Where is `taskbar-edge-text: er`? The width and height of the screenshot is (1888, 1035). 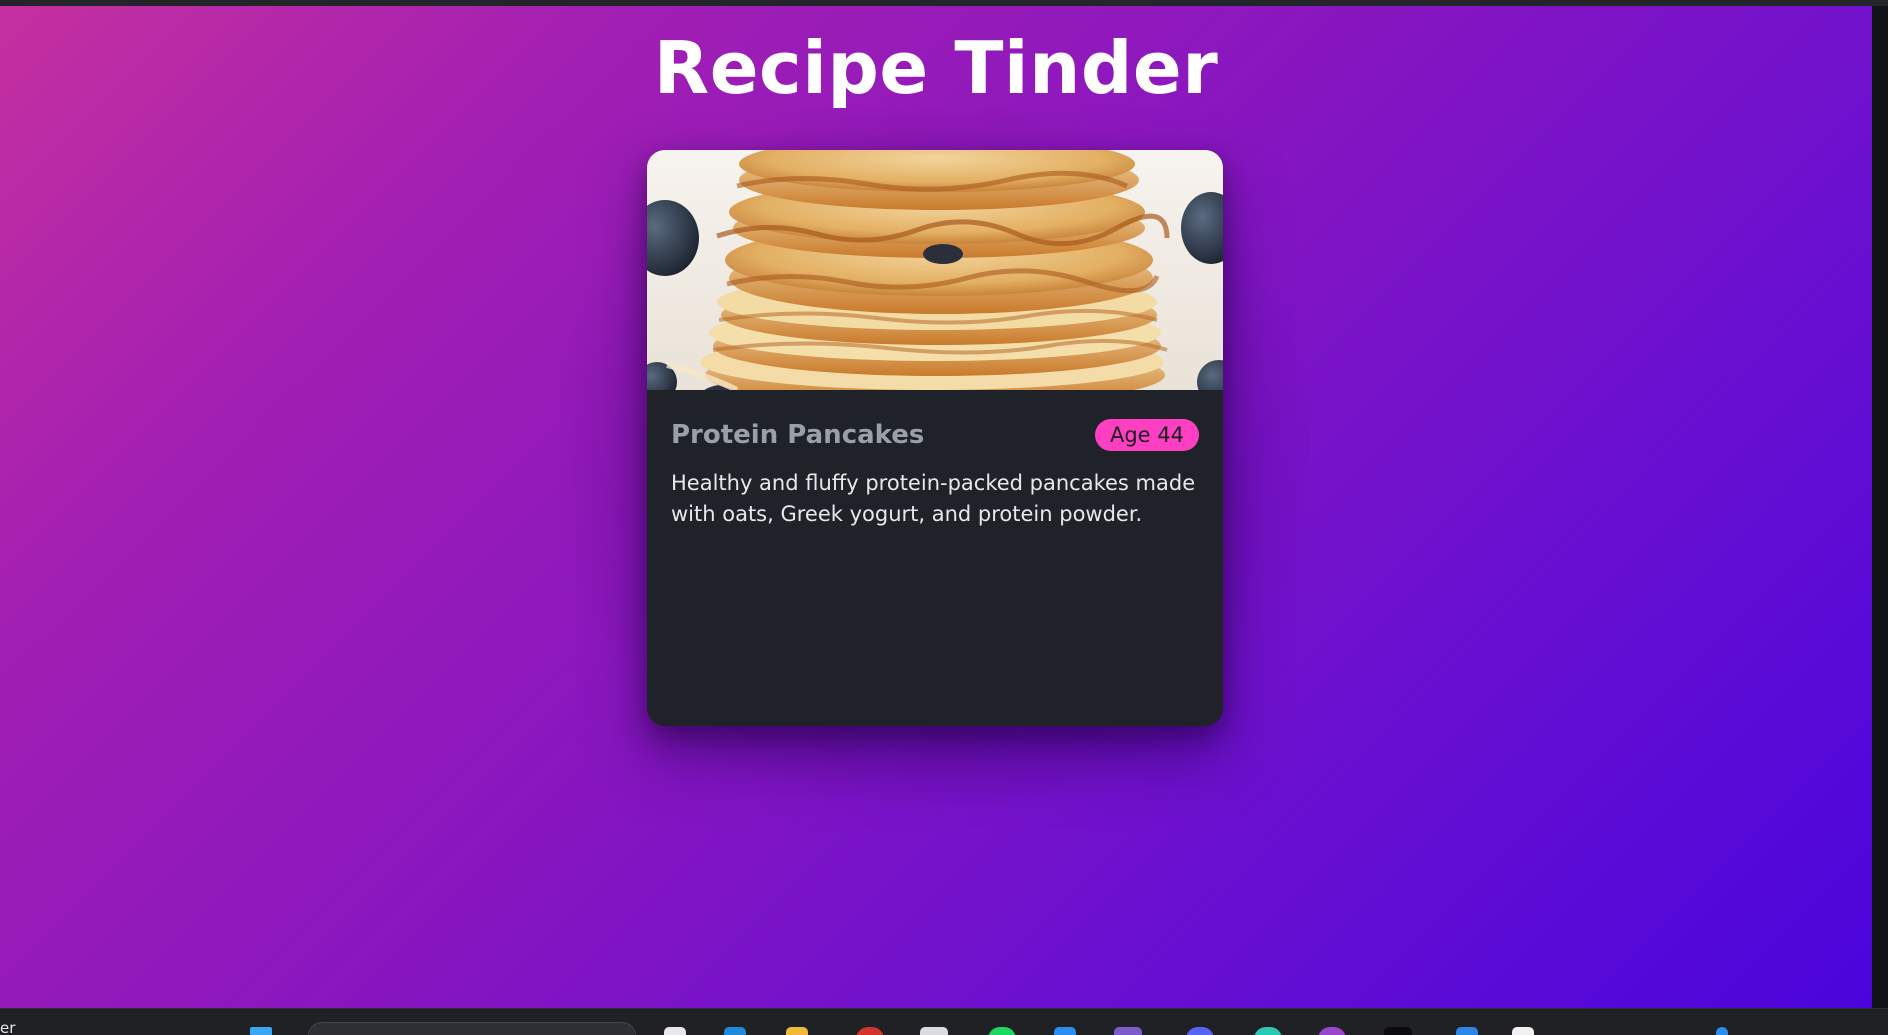
taskbar-edge-text: er is located at coordinates (8, 1027).